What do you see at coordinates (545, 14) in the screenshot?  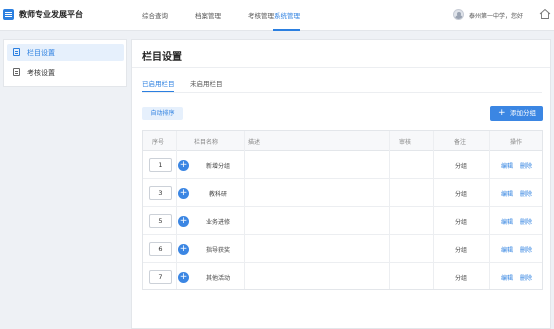 I see `home-icon` at bounding box center [545, 14].